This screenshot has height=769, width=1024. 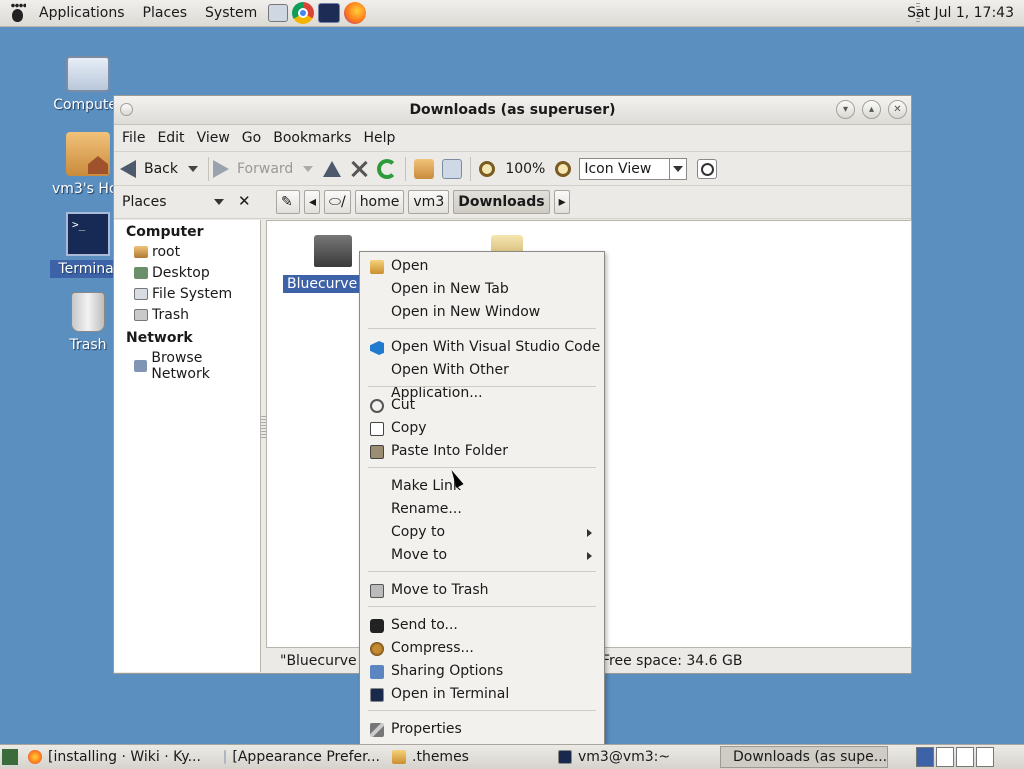 I want to click on sidebar-selector-label: Places, so click(x=144, y=202).